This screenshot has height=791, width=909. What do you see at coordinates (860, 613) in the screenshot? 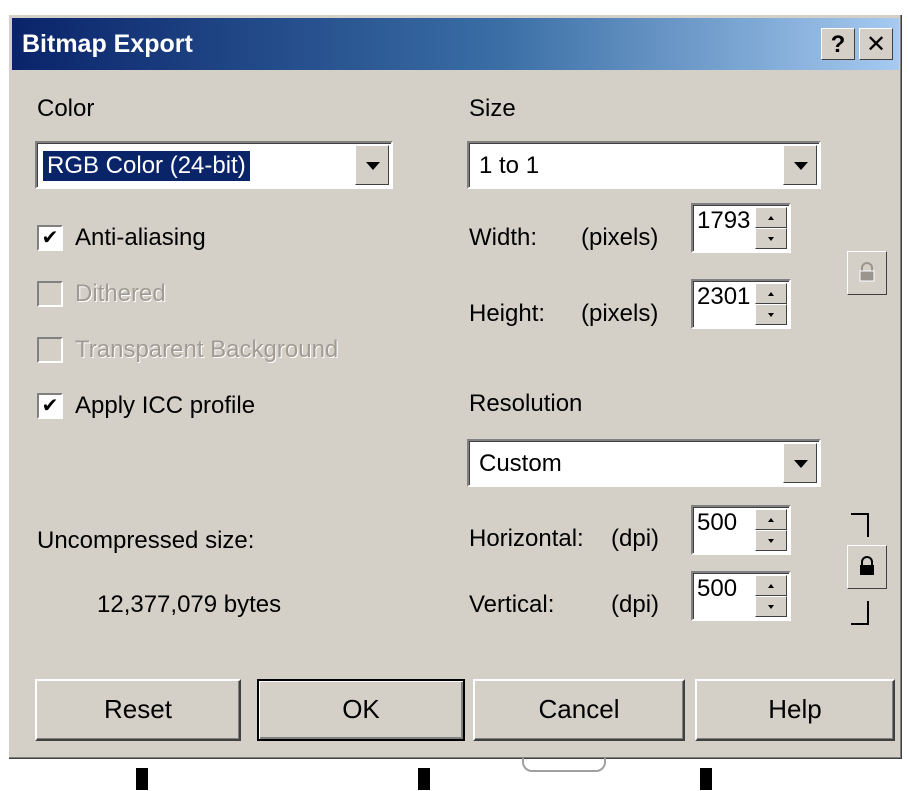
I see `resolution-lock-bracket-bottom` at bounding box center [860, 613].